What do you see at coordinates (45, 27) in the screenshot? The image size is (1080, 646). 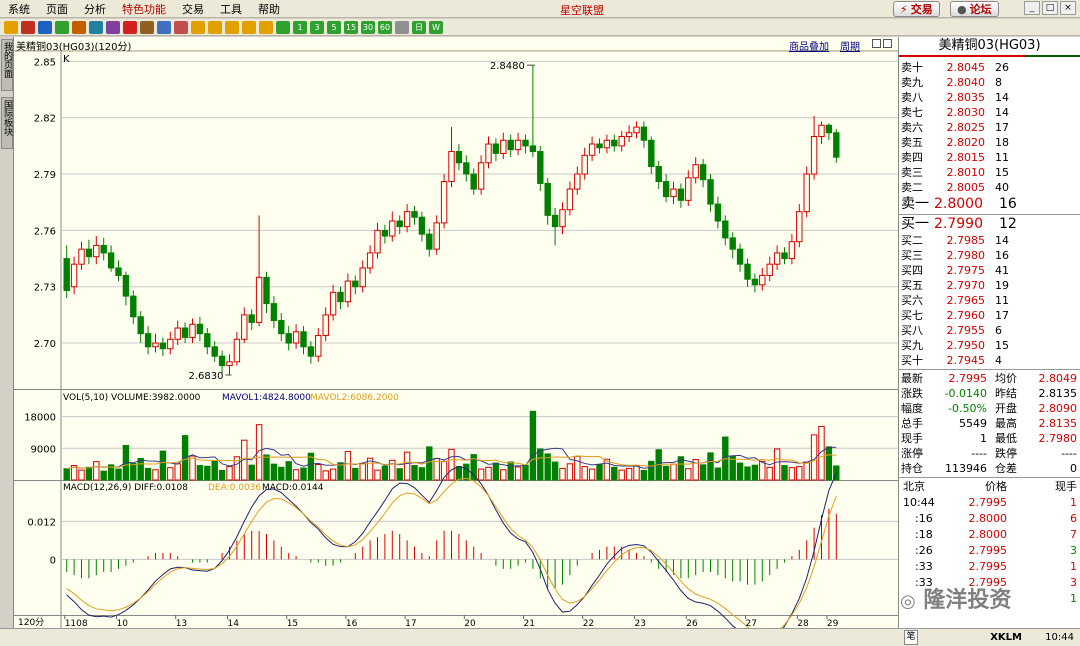 I see `quote-icon` at bounding box center [45, 27].